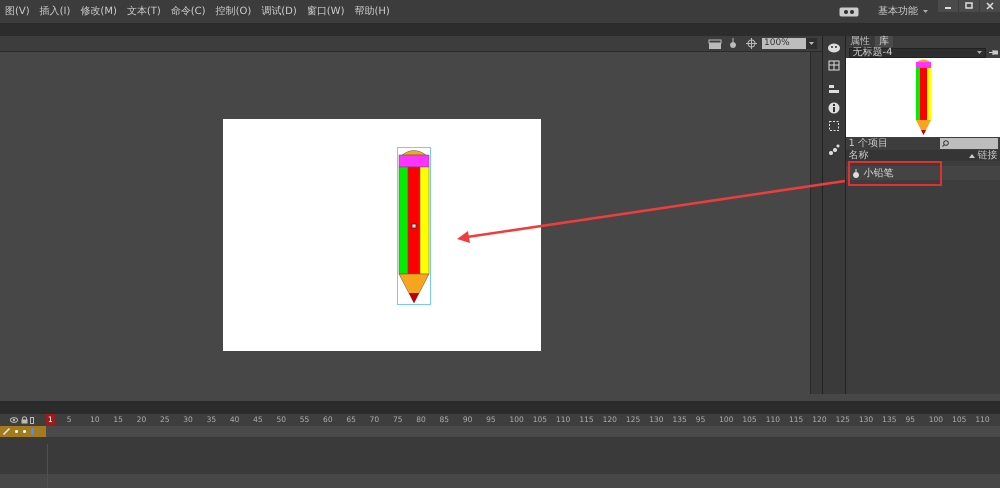 Image resolution: width=1000 pixels, height=488 pixels. What do you see at coordinates (279, 11) in the screenshot?
I see `menu-item: 调试(D)` at bounding box center [279, 11].